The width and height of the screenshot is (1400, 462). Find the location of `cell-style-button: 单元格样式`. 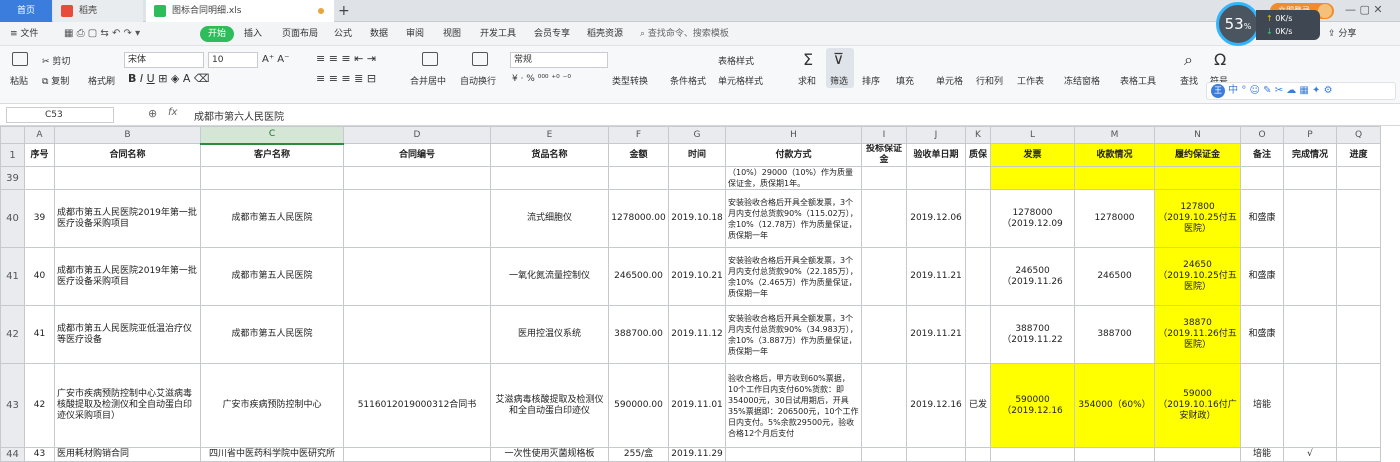

cell-style-button: 单元格样式 is located at coordinates (740, 80).